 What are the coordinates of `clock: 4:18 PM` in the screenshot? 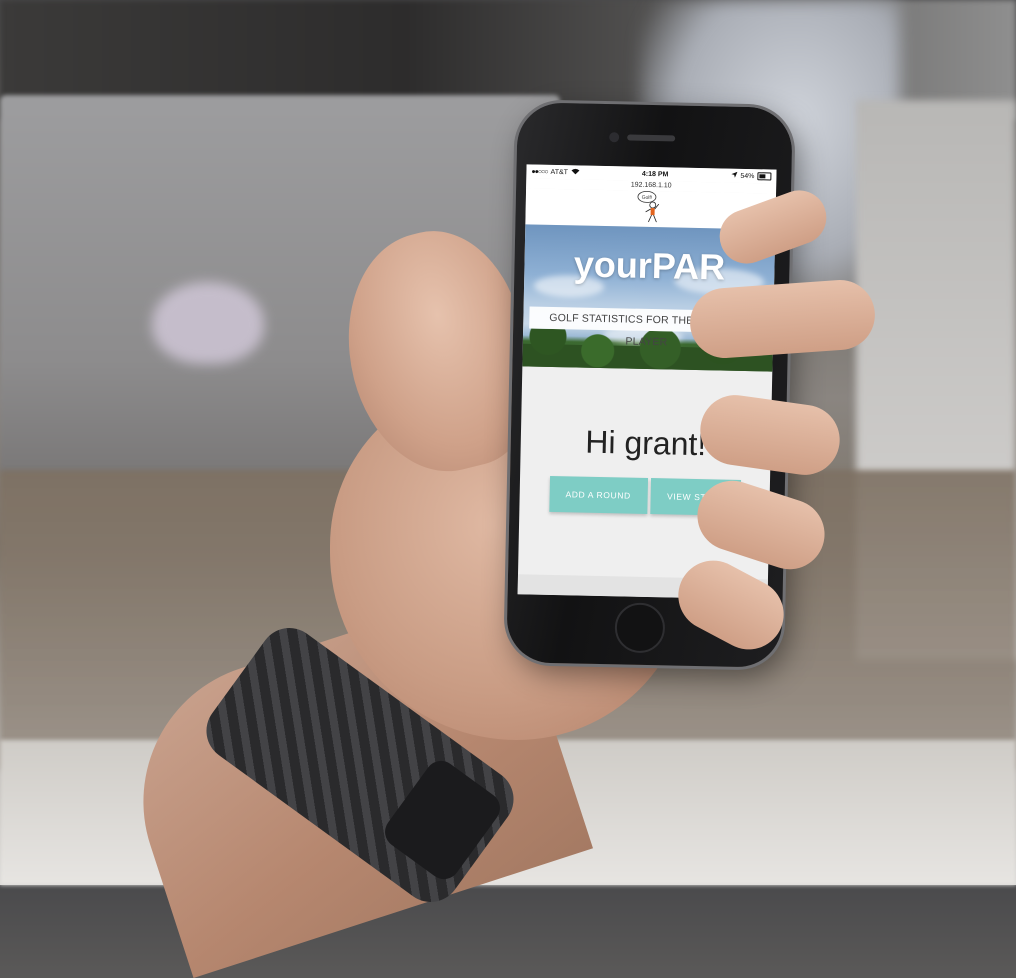 It's located at (655, 174).